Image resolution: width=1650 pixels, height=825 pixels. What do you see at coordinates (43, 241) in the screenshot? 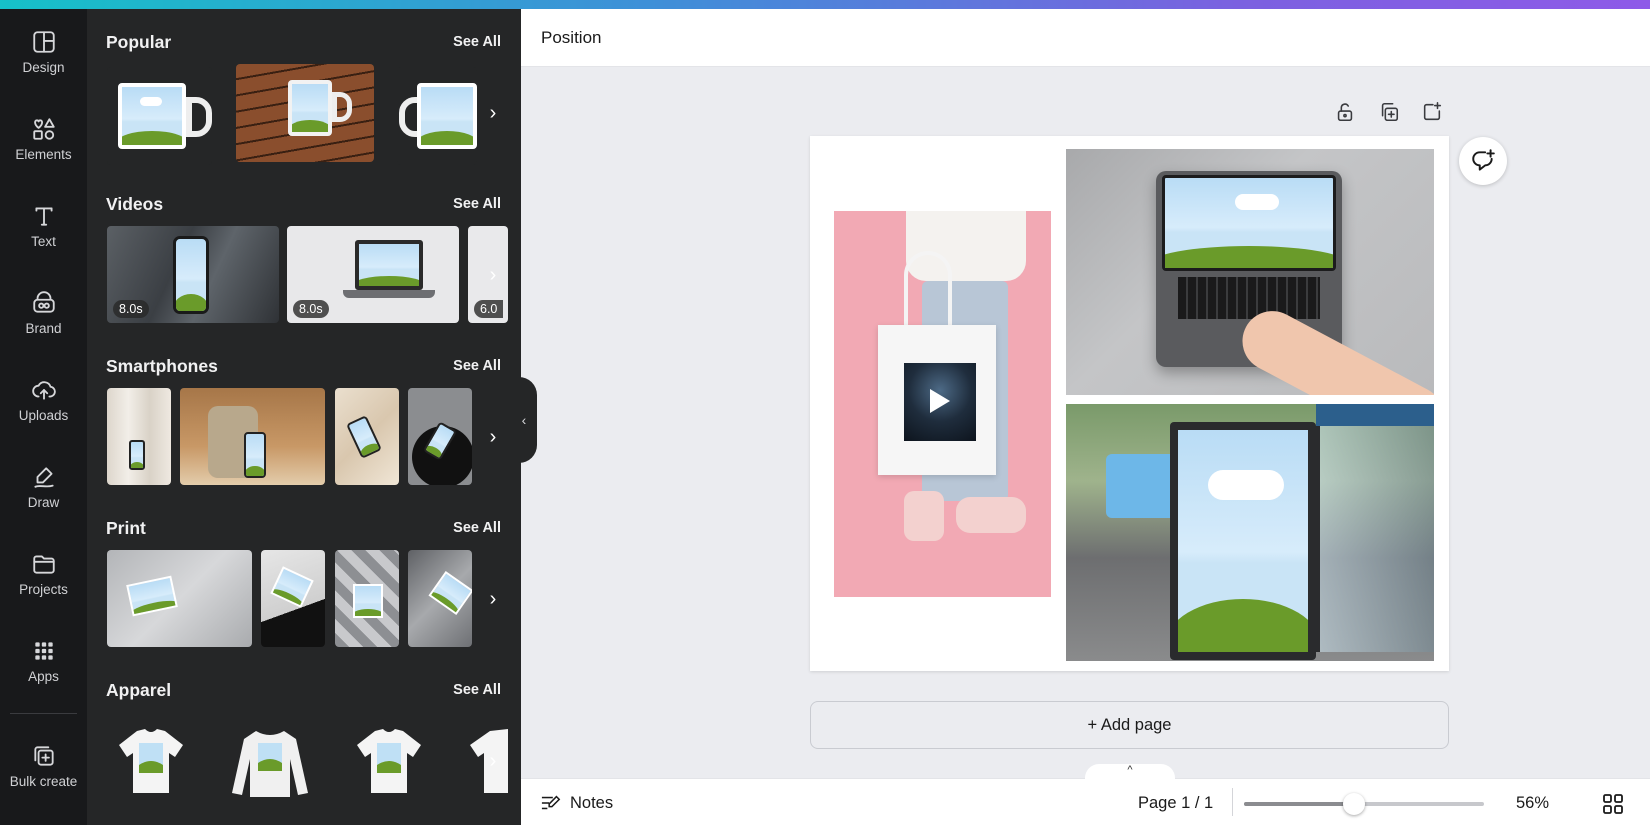
I see `rail-label: Text` at bounding box center [43, 241].